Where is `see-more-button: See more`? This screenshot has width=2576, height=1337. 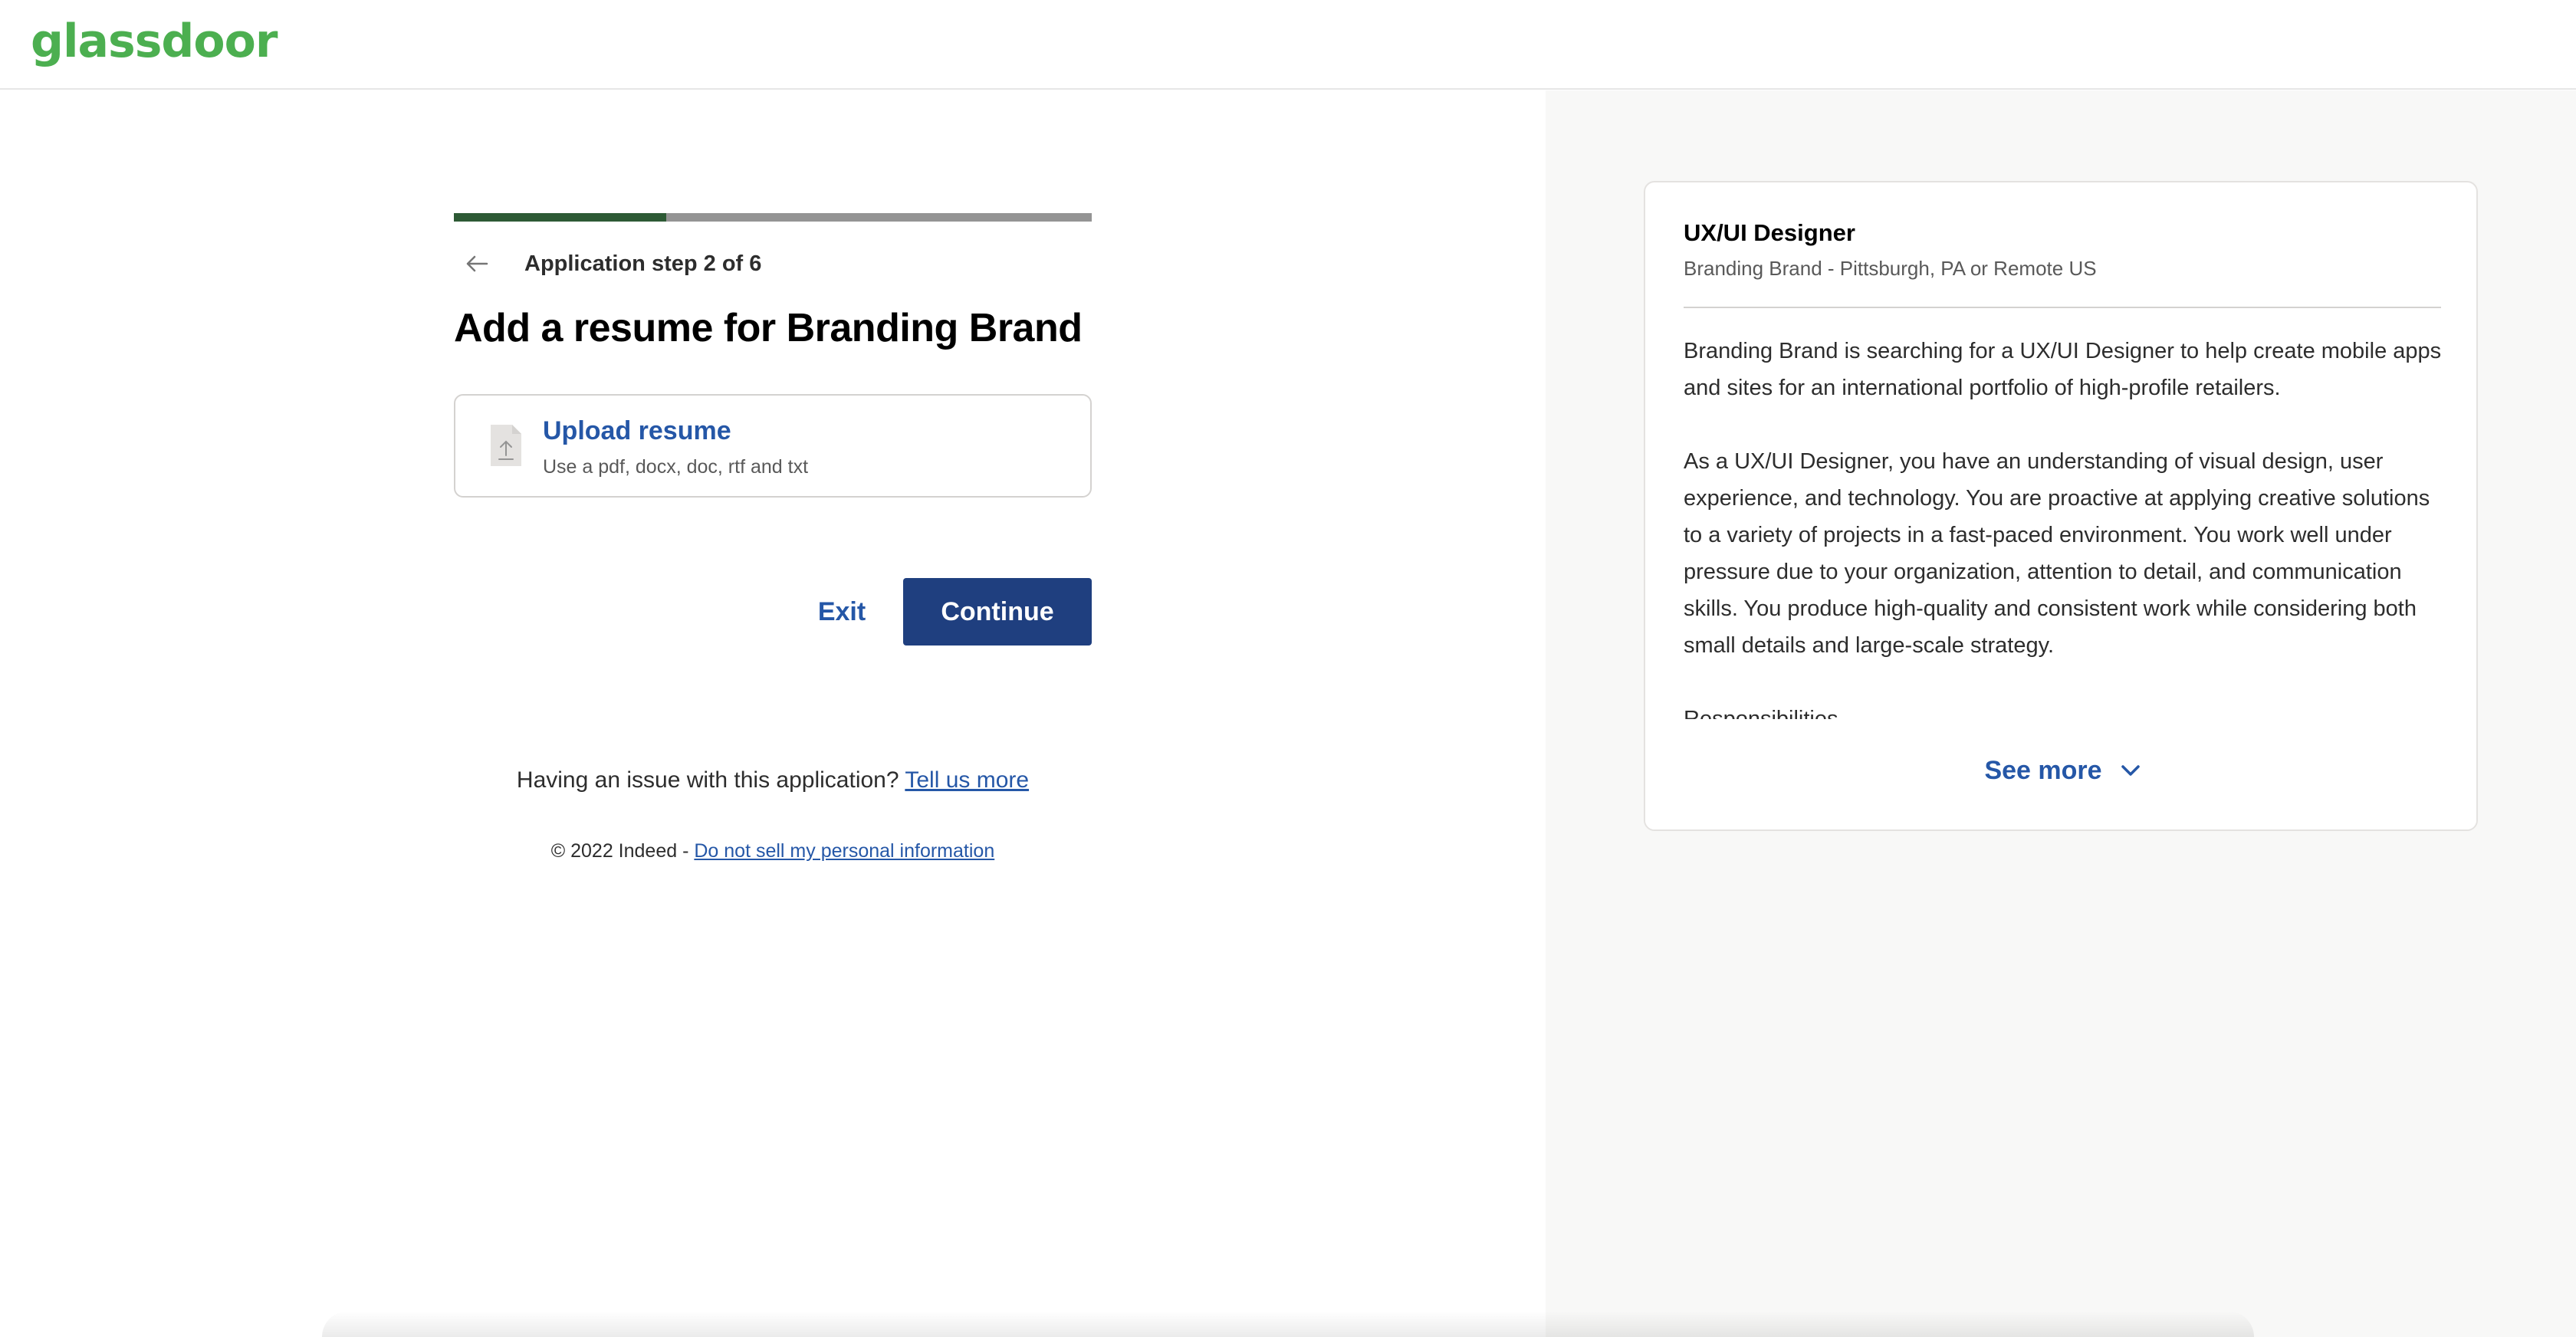 see-more-button: See more is located at coordinates (2063, 771).